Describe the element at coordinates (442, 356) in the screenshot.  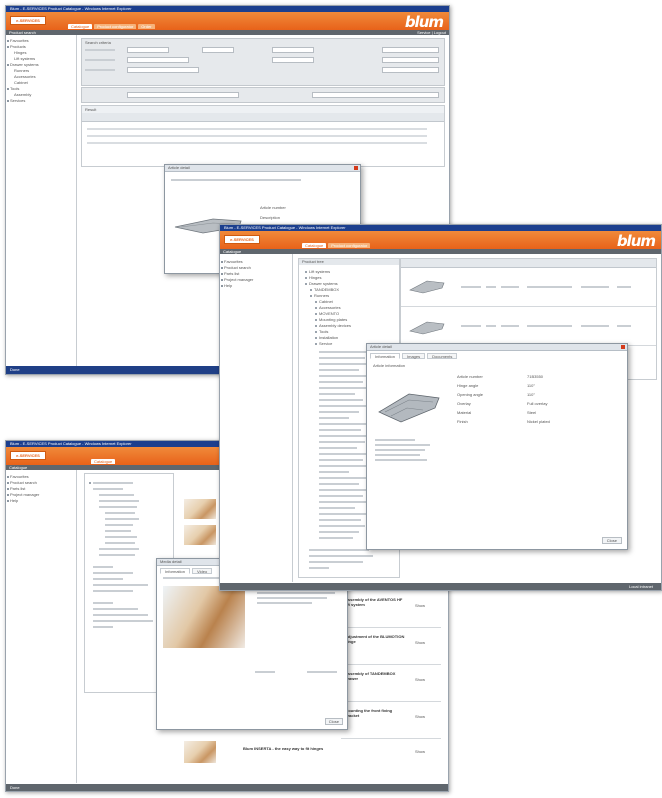
I see `tab-documents: Documents` at that location.